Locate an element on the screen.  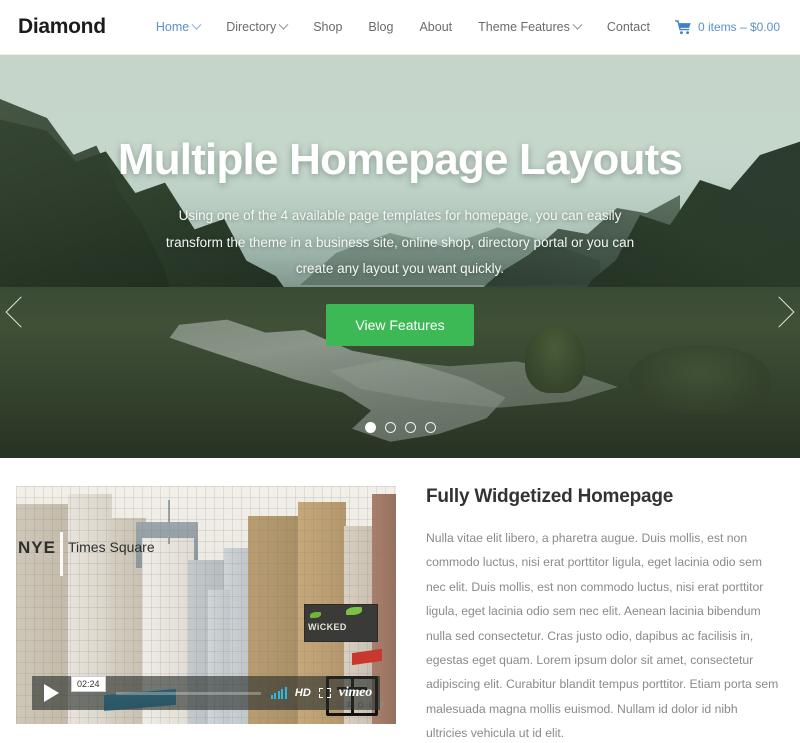
nav-label: Contact is located at coordinates (628, 27).